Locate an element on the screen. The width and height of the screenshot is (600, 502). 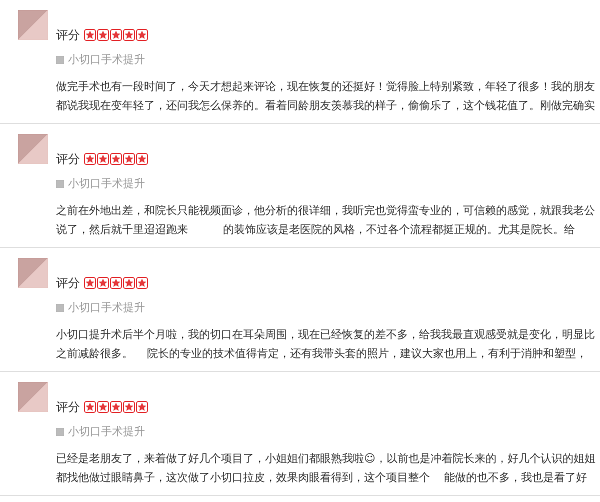
review-text: 小切口提升术后半个月啦，我的切口在耳朵周围，现在已经恢复的差不多，给我我最直观感受就是变化，明显比之前减龄很多。 院长的专业的技术值得肯定，还有我带头套的照片，建议大家也用上，有利于消肿和塑型， is located at coordinates (326, 344).